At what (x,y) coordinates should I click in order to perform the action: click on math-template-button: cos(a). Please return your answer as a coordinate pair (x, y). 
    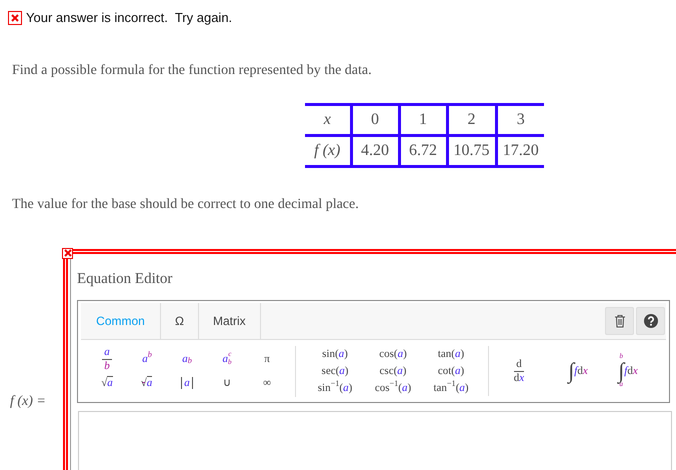
    Looking at the image, I should click on (393, 354).